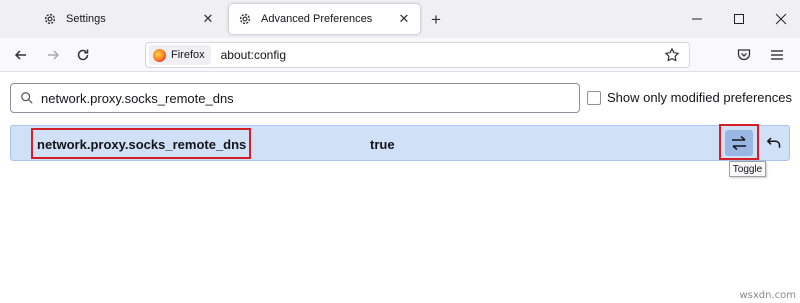 This screenshot has width=800, height=303. What do you see at coordinates (27, 98) in the screenshot?
I see `search-icon` at bounding box center [27, 98].